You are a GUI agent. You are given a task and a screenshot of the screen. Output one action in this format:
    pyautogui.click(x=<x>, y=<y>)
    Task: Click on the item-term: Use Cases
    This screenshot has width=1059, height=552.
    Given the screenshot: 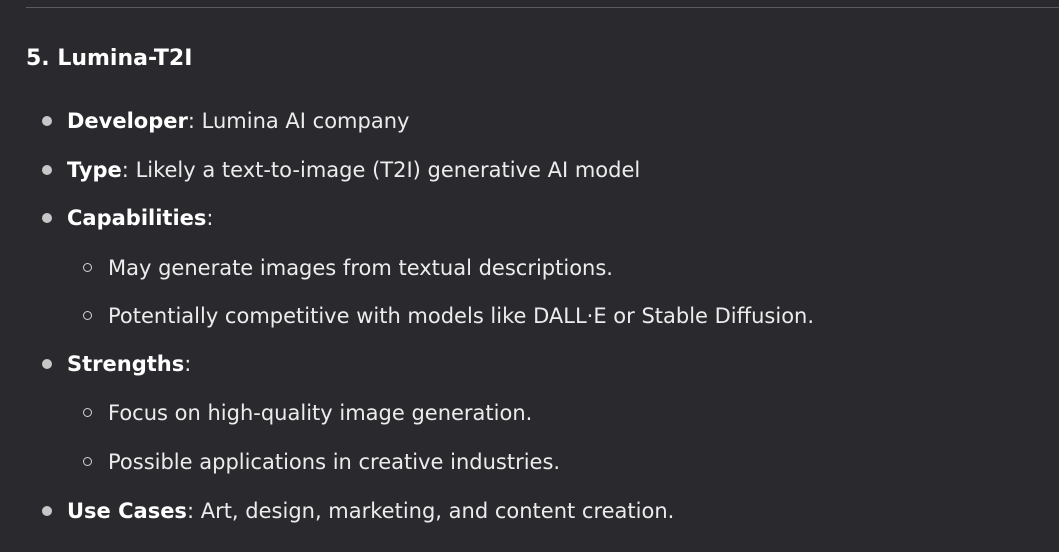 What is the action you would take?
    pyautogui.click(x=127, y=511)
    